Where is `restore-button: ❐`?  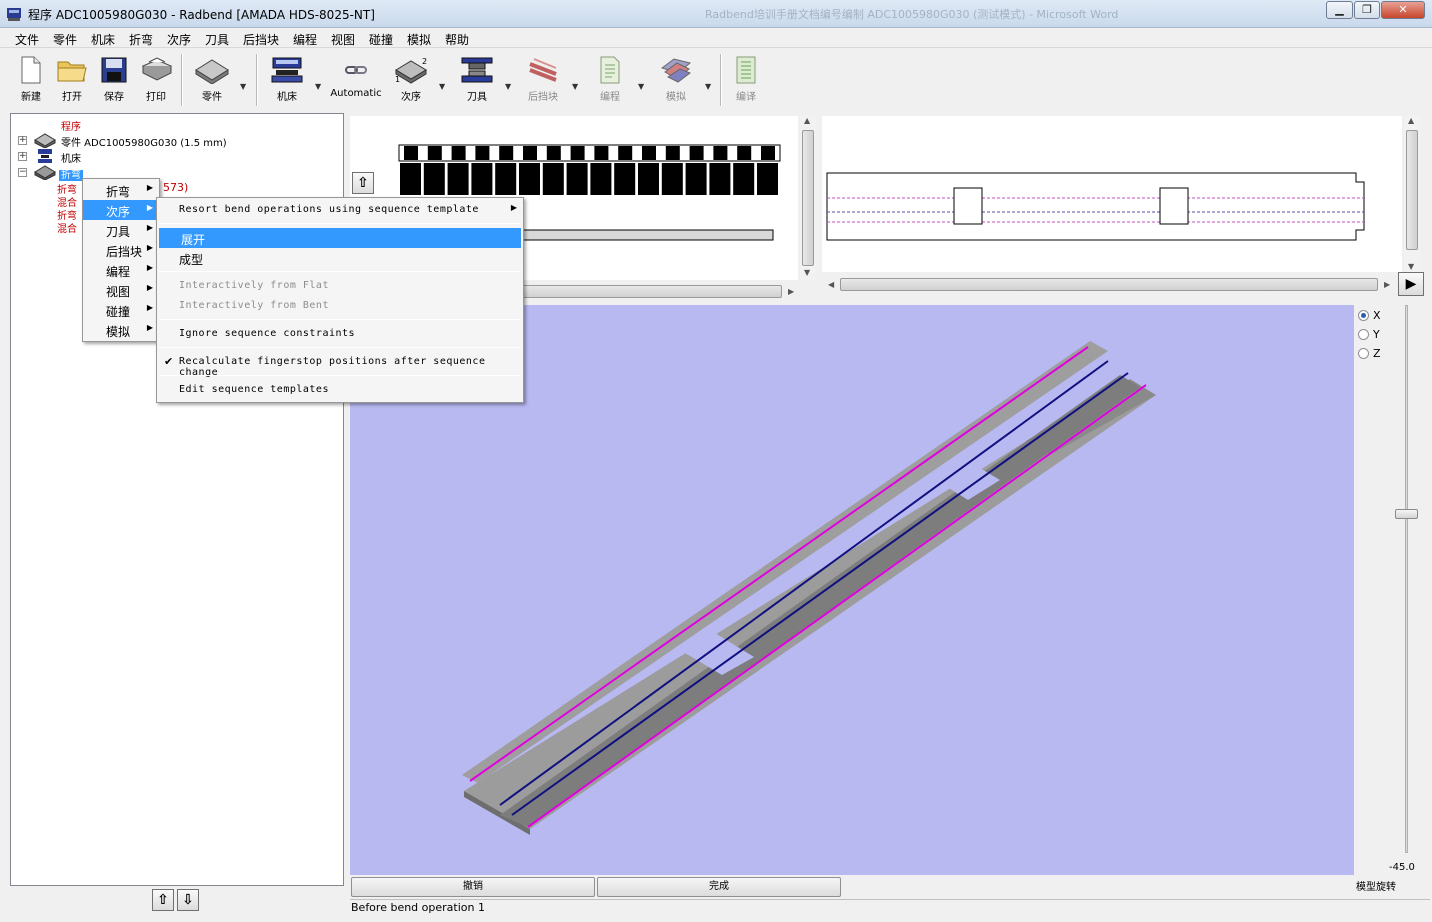 restore-button: ❐ is located at coordinates (1367, 10).